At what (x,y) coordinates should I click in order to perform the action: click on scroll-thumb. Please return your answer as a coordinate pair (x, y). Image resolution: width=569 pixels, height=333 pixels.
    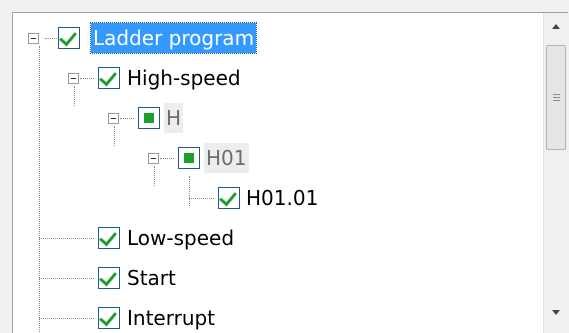
    Looking at the image, I should click on (556, 97).